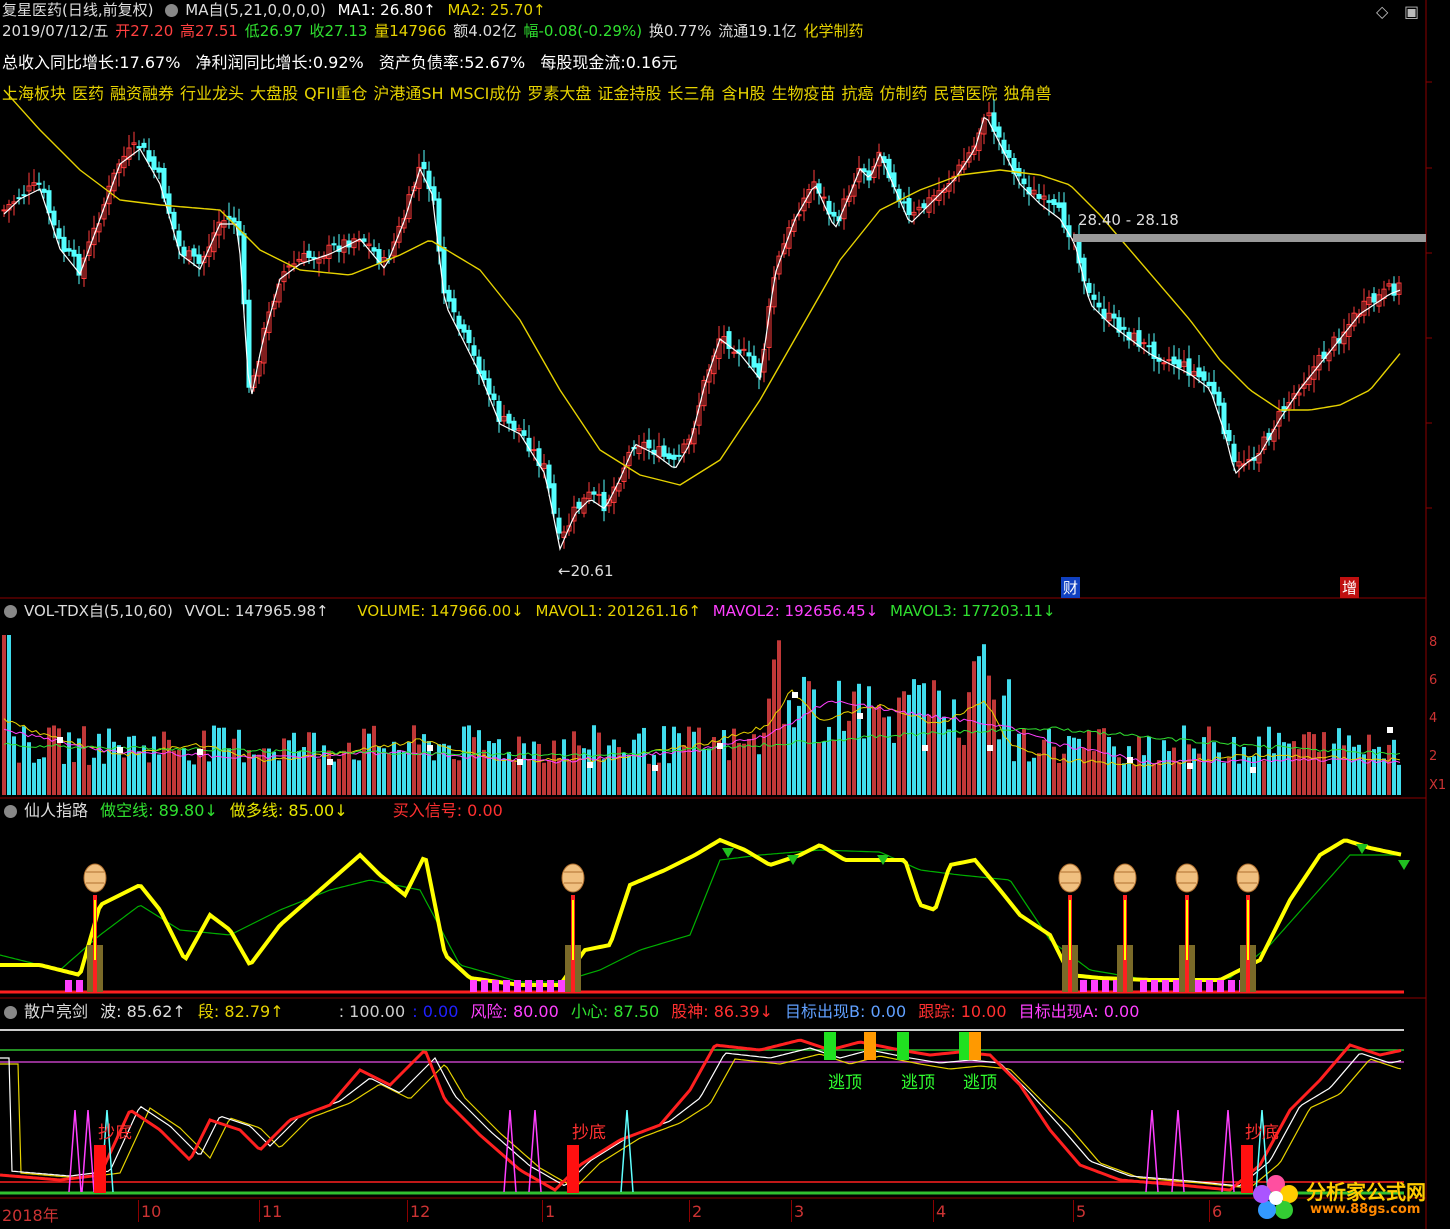  What do you see at coordinates (1262, 1133) in the screenshot?
I see `bottom-label-3: 抄底` at bounding box center [1262, 1133].